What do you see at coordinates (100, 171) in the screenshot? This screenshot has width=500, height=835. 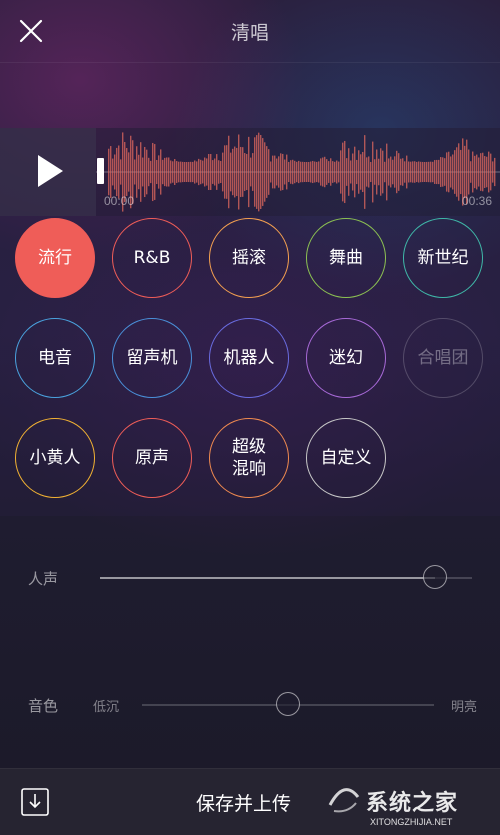 I see `playhead-handle` at bounding box center [100, 171].